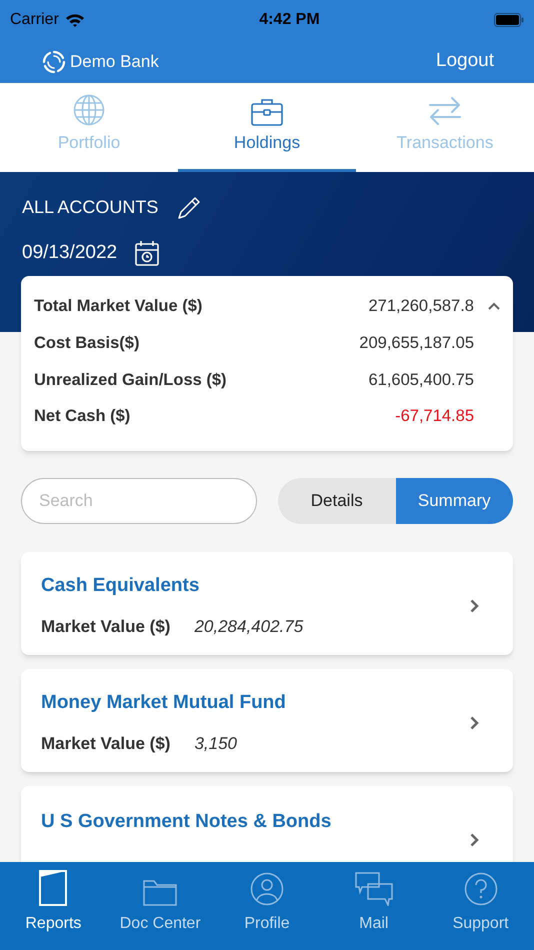 This screenshot has width=534, height=950. I want to click on calendar-icon, so click(147, 253).